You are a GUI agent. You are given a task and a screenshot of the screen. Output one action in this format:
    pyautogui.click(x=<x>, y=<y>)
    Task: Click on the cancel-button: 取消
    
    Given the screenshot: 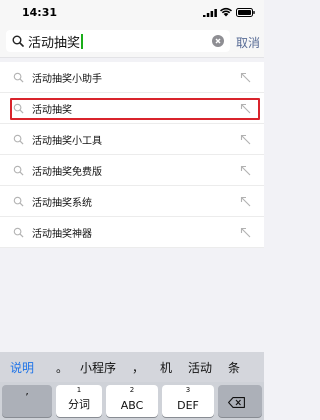 What is the action you would take?
    pyautogui.click(x=248, y=42)
    